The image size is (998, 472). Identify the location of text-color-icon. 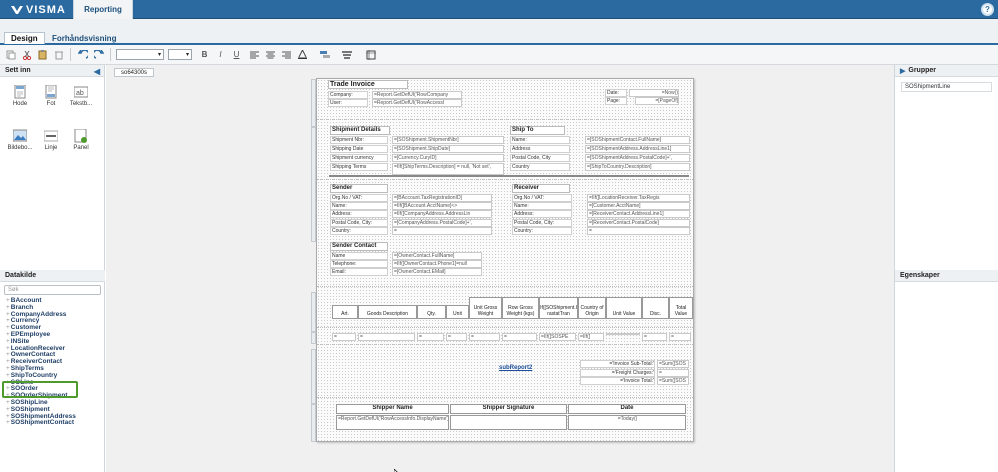
(302, 54).